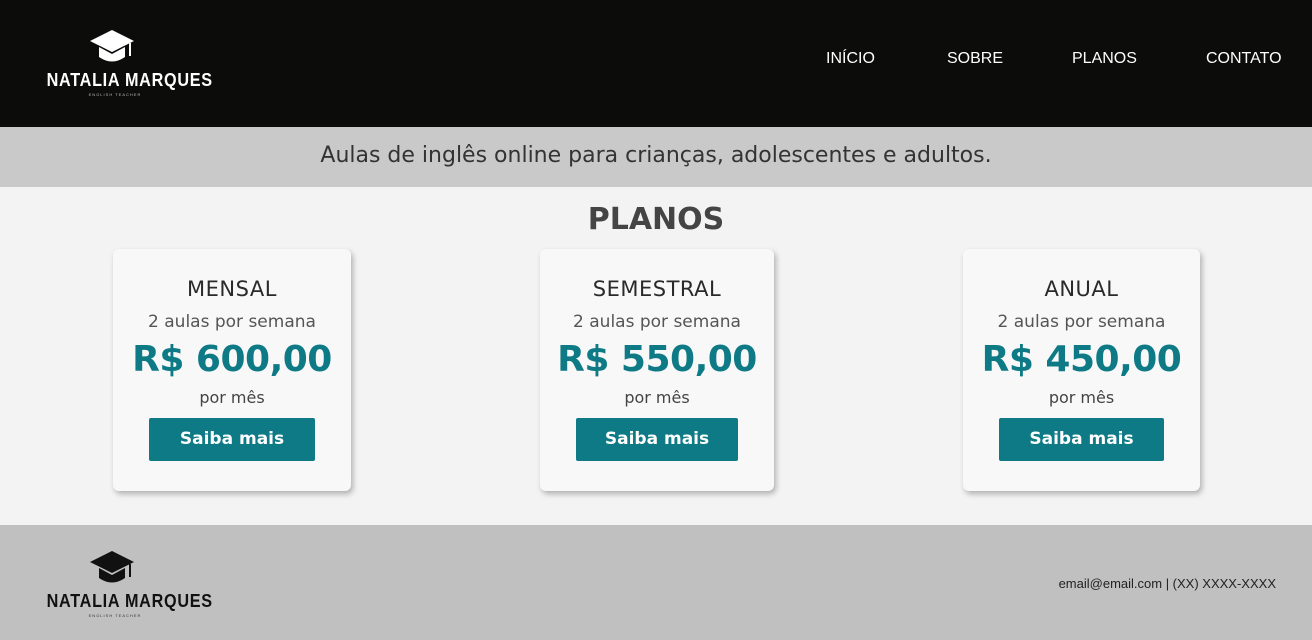  Describe the element at coordinates (232, 289) in the screenshot. I see `plan-name: MENSAL` at that location.